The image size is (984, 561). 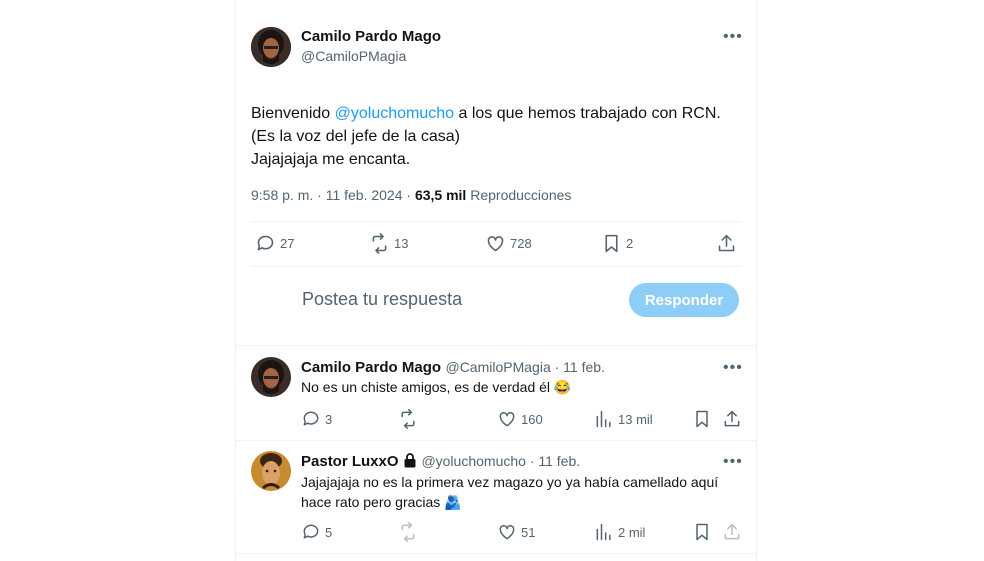 What do you see at coordinates (520, 419) in the screenshot?
I see `like-action: 160` at bounding box center [520, 419].